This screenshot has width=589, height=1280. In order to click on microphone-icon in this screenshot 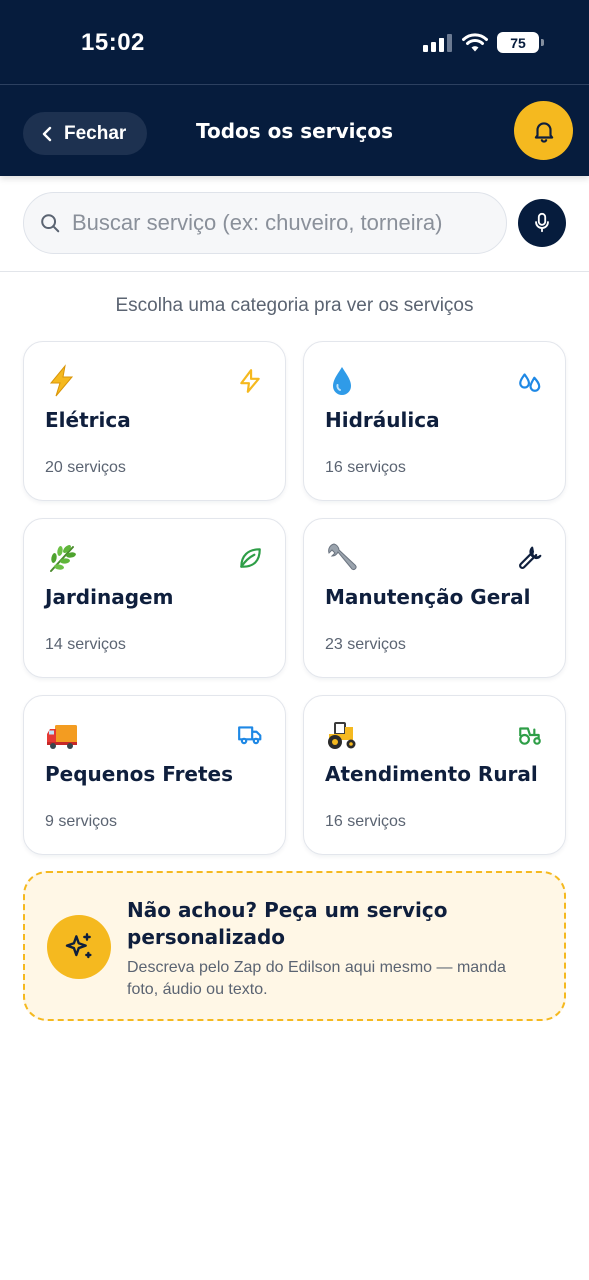, I will do `click(542, 222)`.